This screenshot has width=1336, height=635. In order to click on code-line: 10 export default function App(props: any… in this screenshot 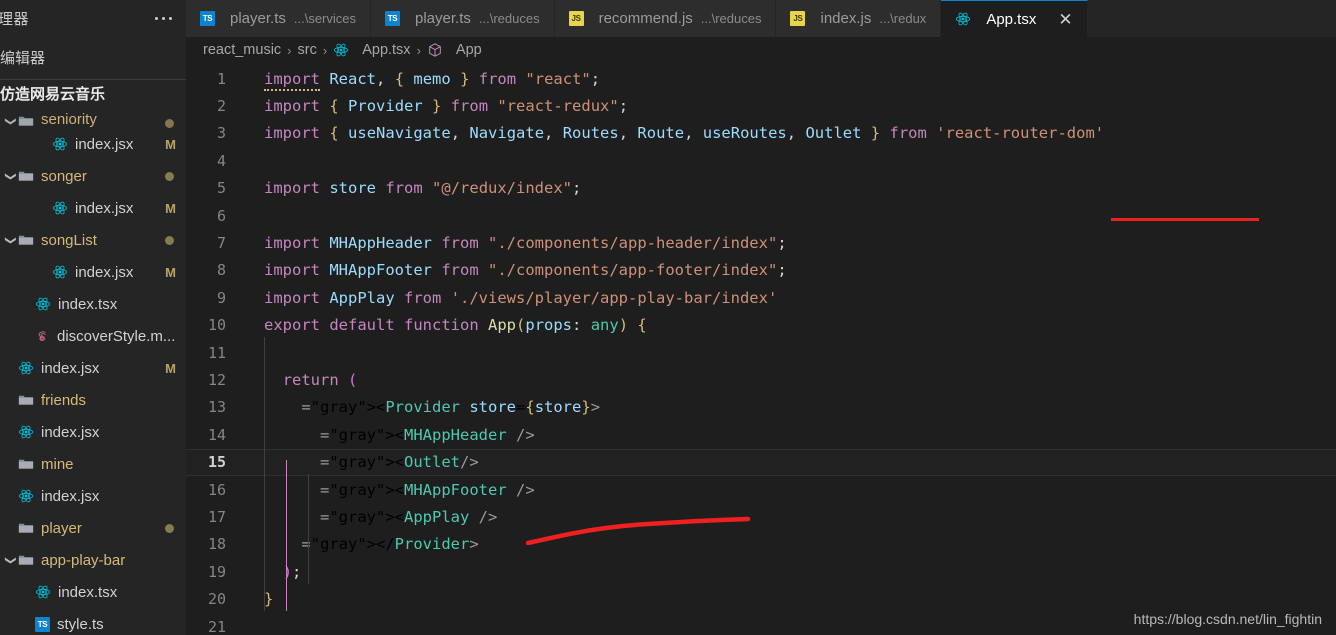, I will do `click(761, 325)`.